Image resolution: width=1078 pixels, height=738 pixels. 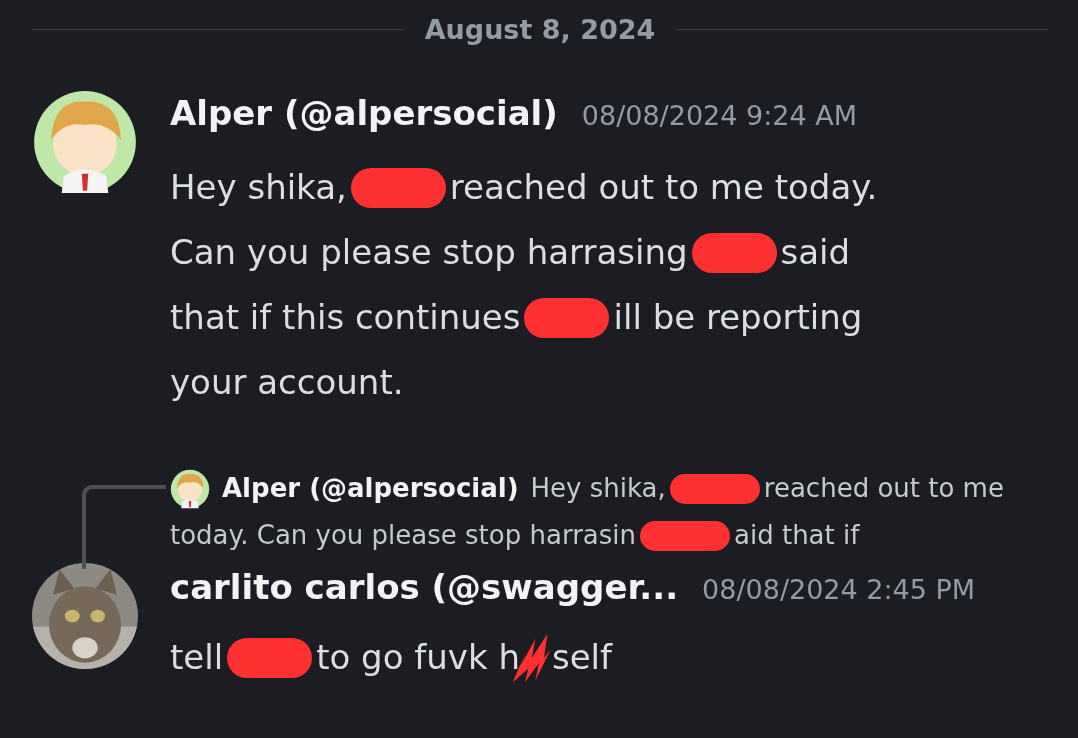 I want to click on message-text: ill be reporting, so click(x=738, y=317).